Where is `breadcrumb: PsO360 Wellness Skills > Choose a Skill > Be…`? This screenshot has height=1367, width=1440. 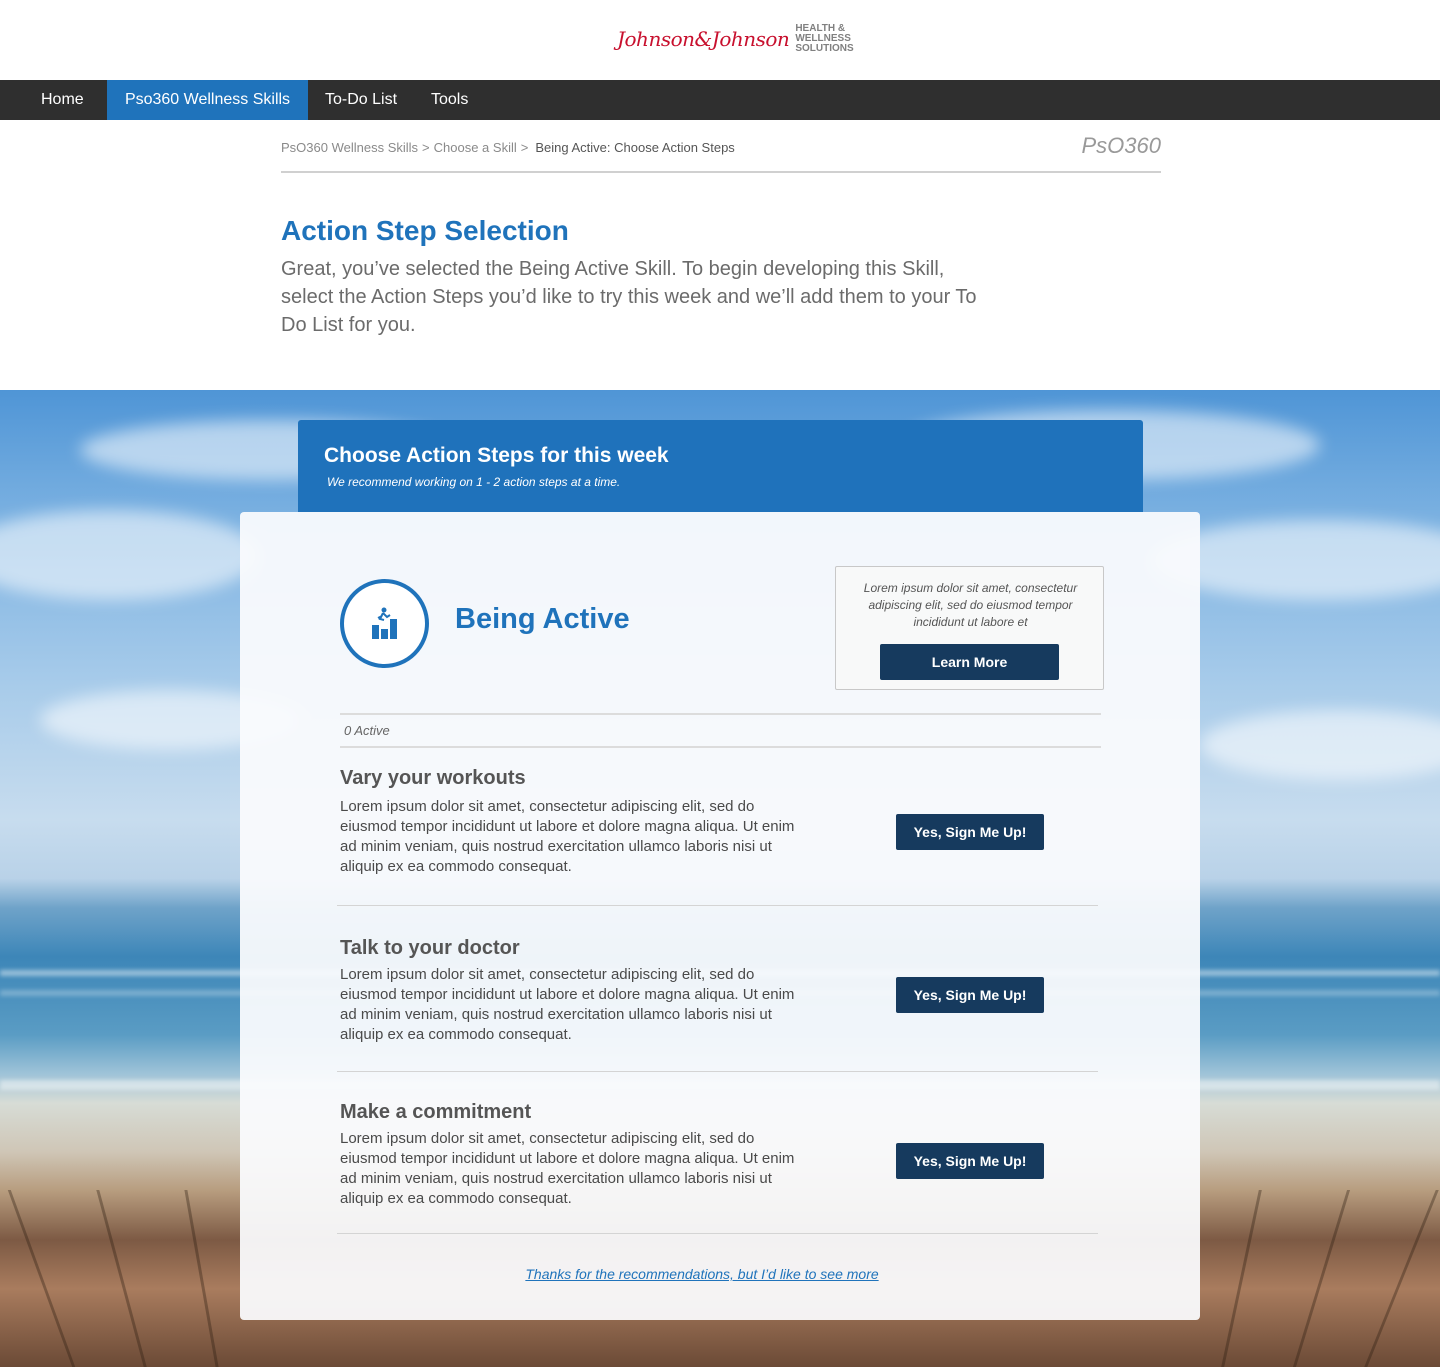 breadcrumb: PsO360 Wellness Skills > Choose a Skill > Be… is located at coordinates (508, 147).